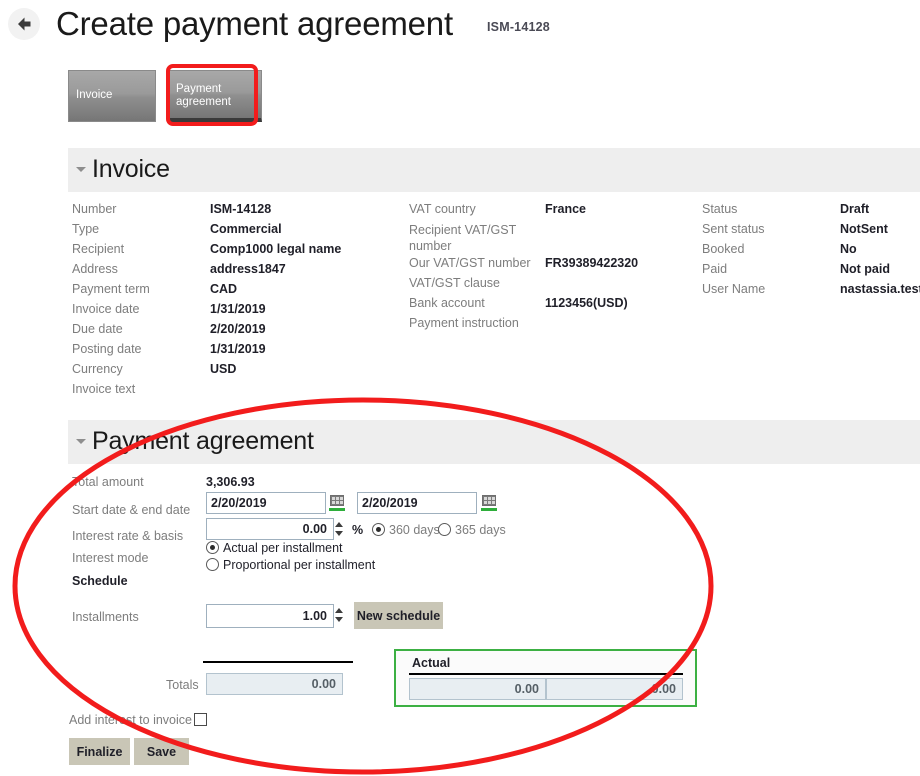 This screenshot has height=776, width=920. Describe the element at coordinates (378, 529) in the screenshot. I see `basis-360-radio` at that location.